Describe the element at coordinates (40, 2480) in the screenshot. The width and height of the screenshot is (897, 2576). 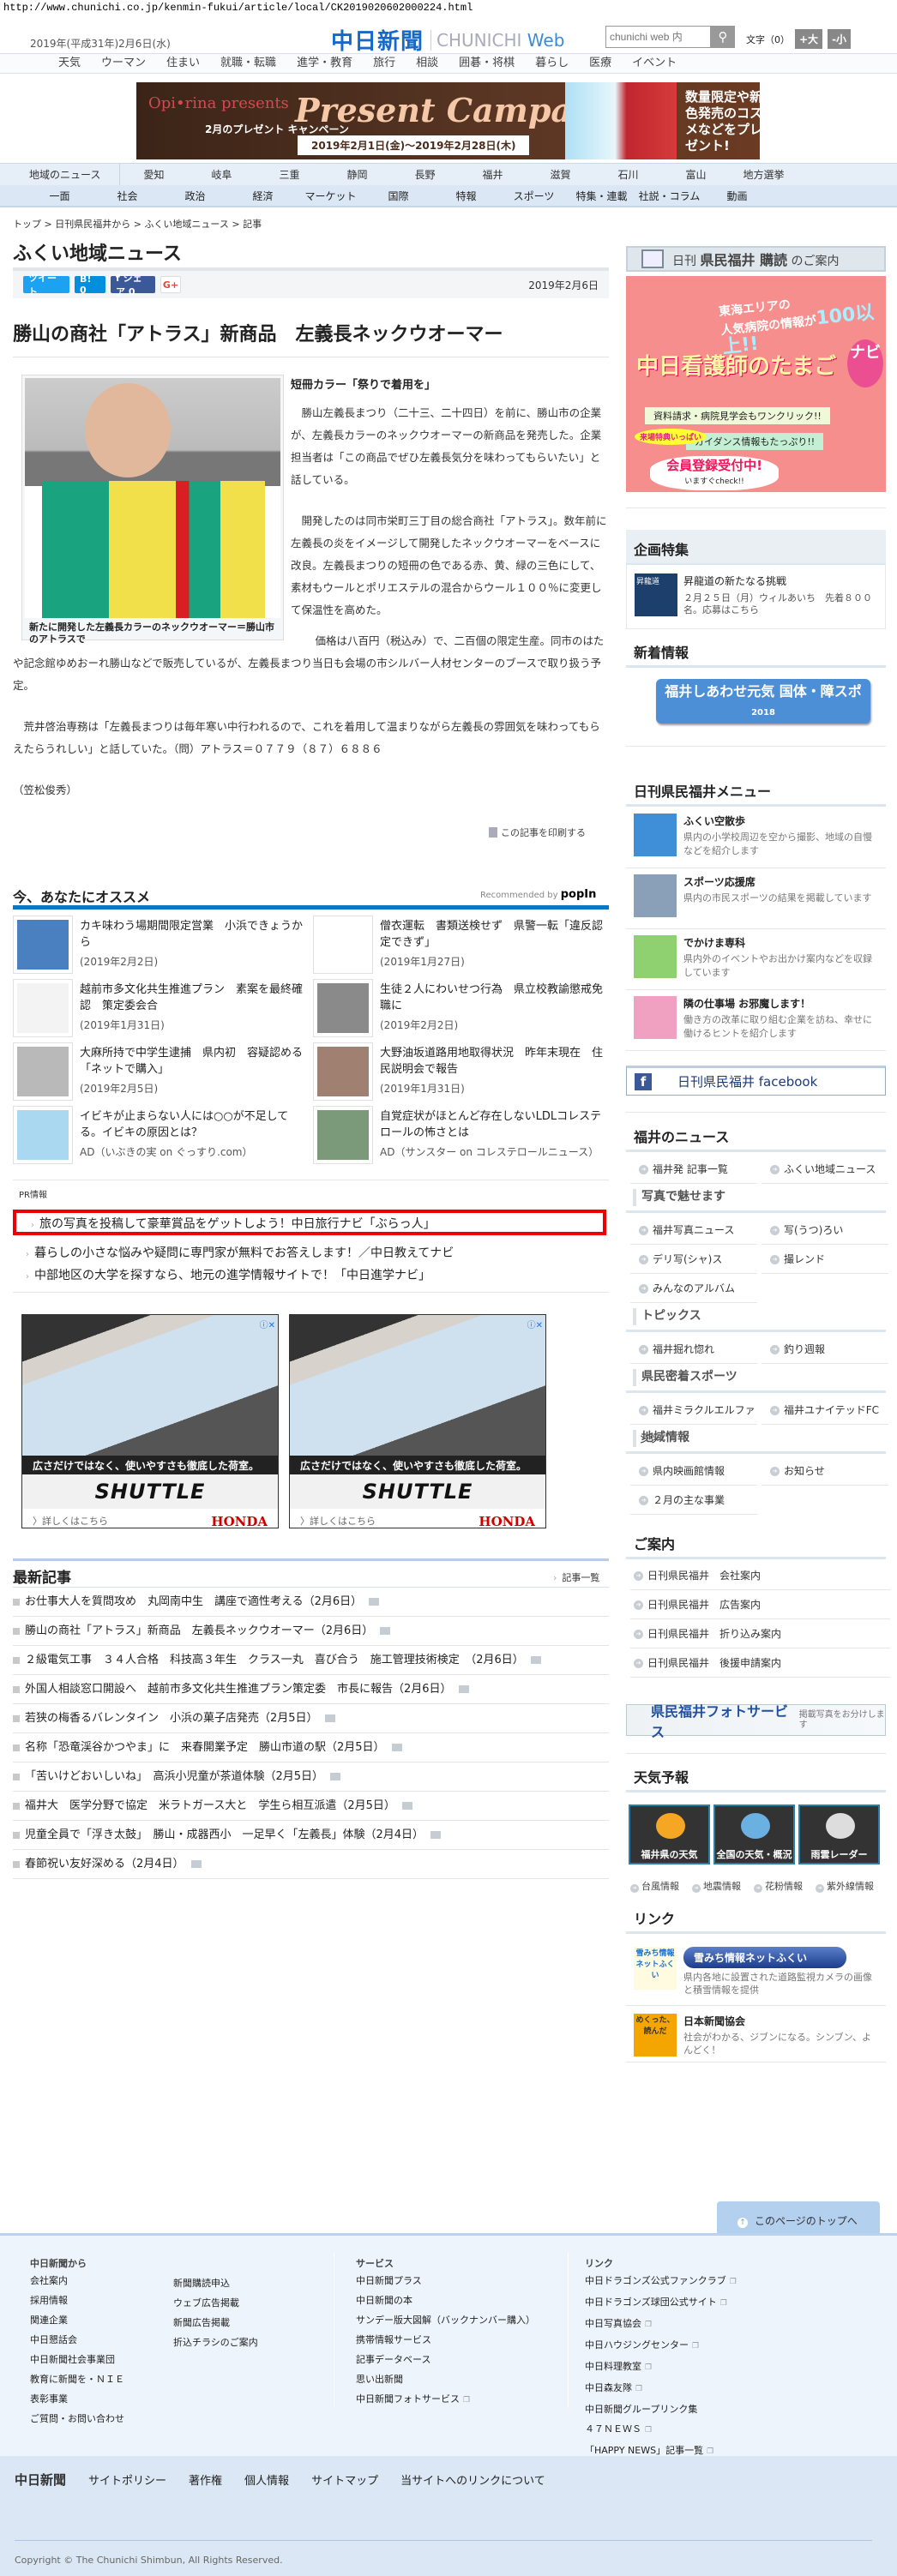
I see `footer-logo: 中日新聞` at that location.